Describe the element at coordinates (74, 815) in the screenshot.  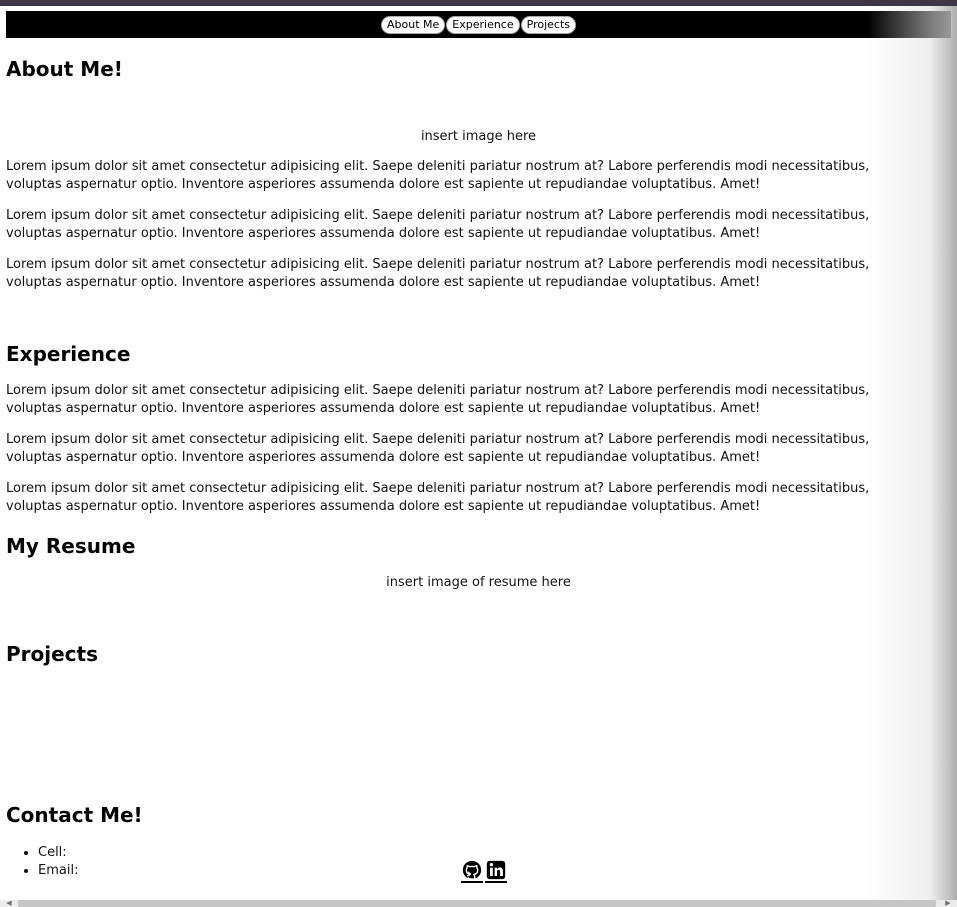
I see `contact-me-heading: Contact Me!` at that location.